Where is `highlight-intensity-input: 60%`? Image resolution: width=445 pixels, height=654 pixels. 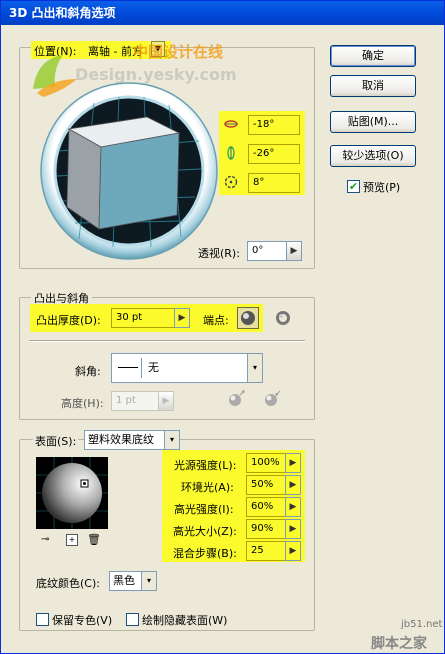 highlight-intensity-input: 60% is located at coordinates (266, 507).